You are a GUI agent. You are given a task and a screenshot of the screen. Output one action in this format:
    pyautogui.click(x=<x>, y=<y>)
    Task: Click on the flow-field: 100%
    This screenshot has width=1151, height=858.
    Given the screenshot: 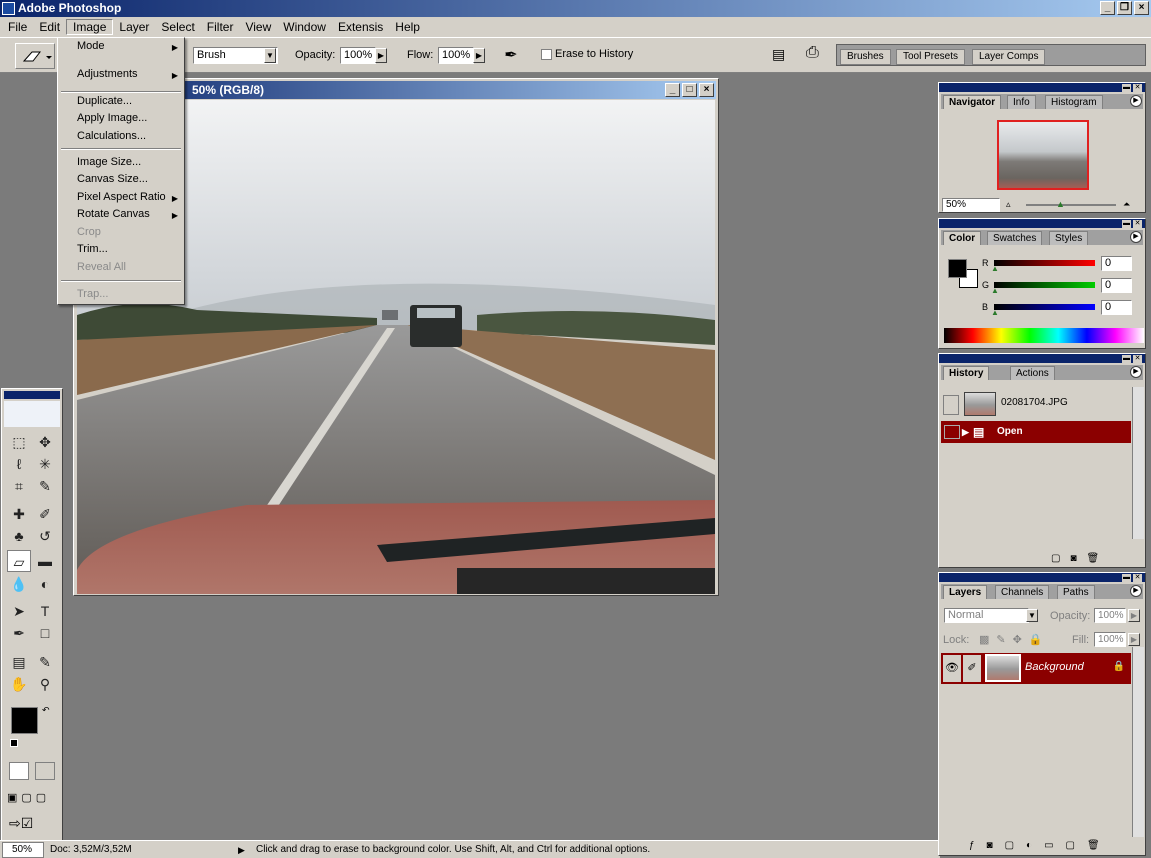 What is the action you would take?
    pyautogui.click(x=456, y=55)
    